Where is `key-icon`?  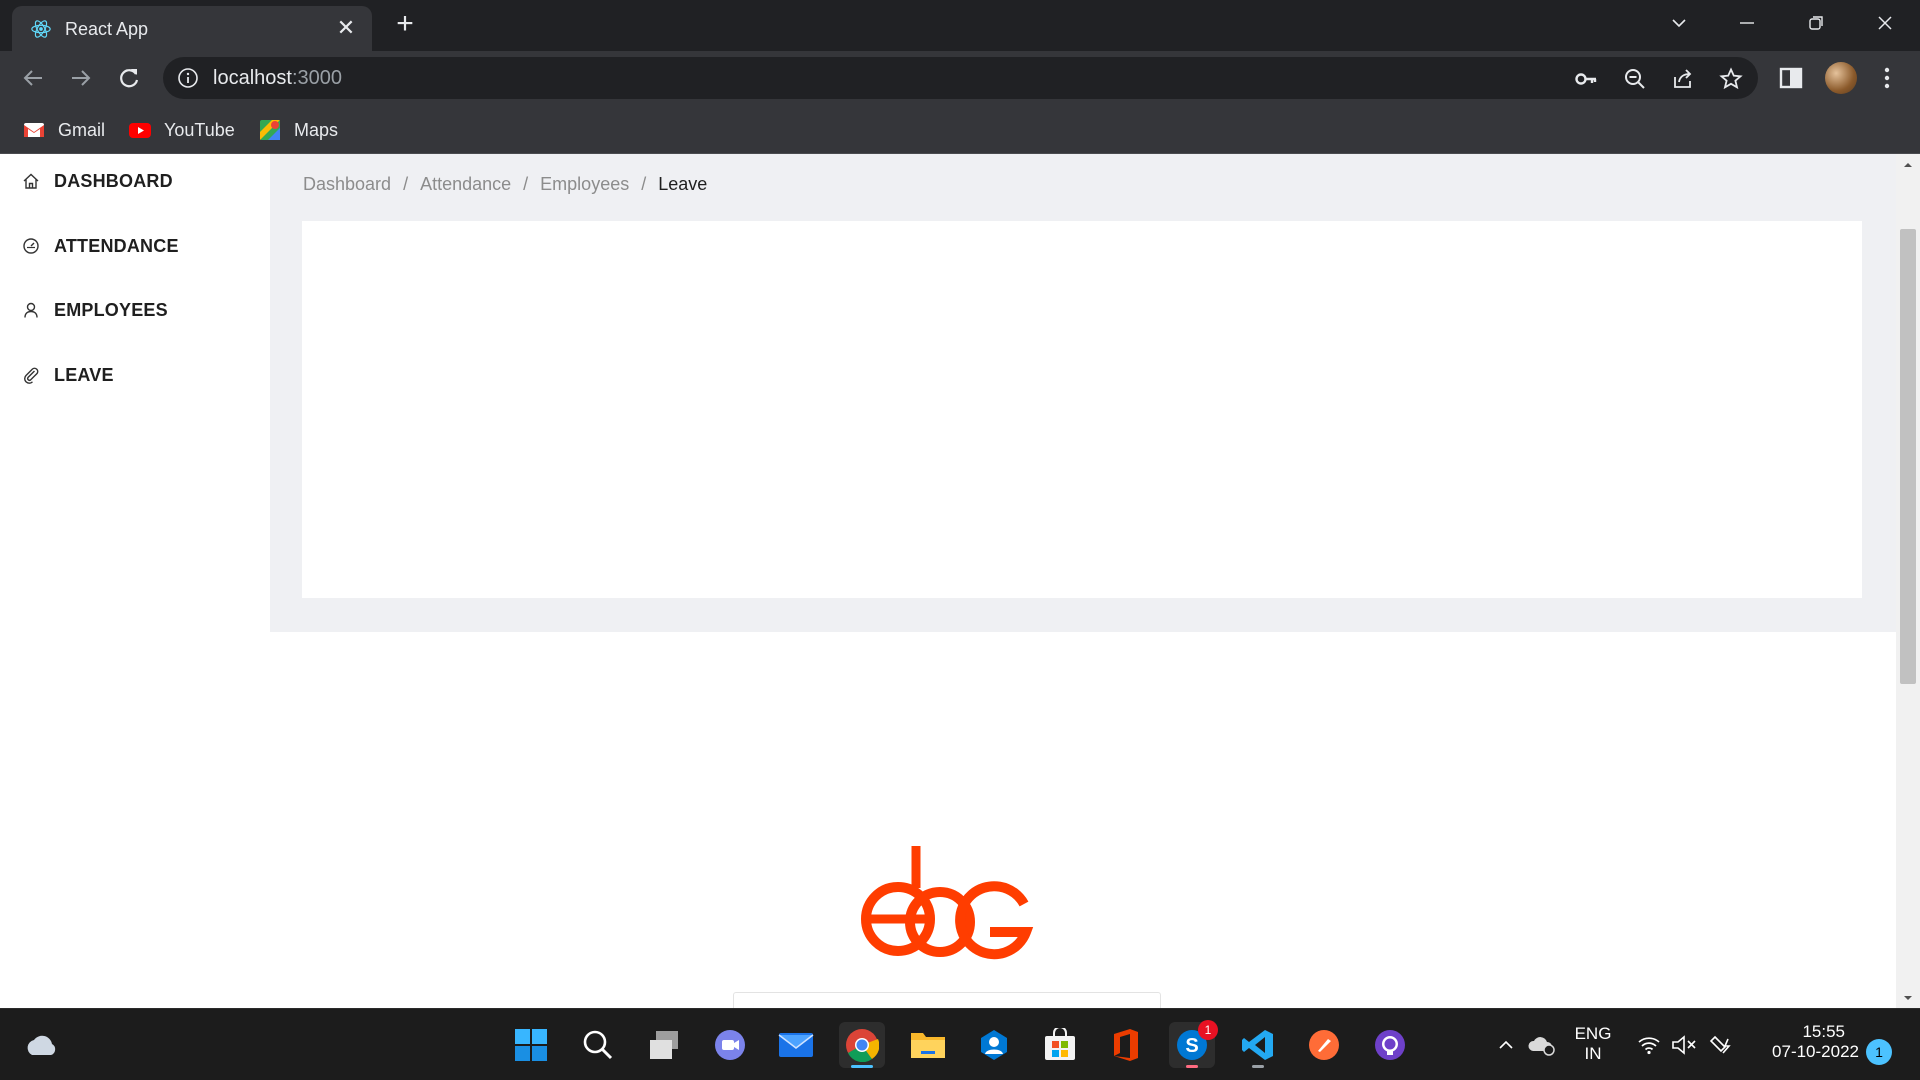
key-icon is located at coordinates (1586, 79).